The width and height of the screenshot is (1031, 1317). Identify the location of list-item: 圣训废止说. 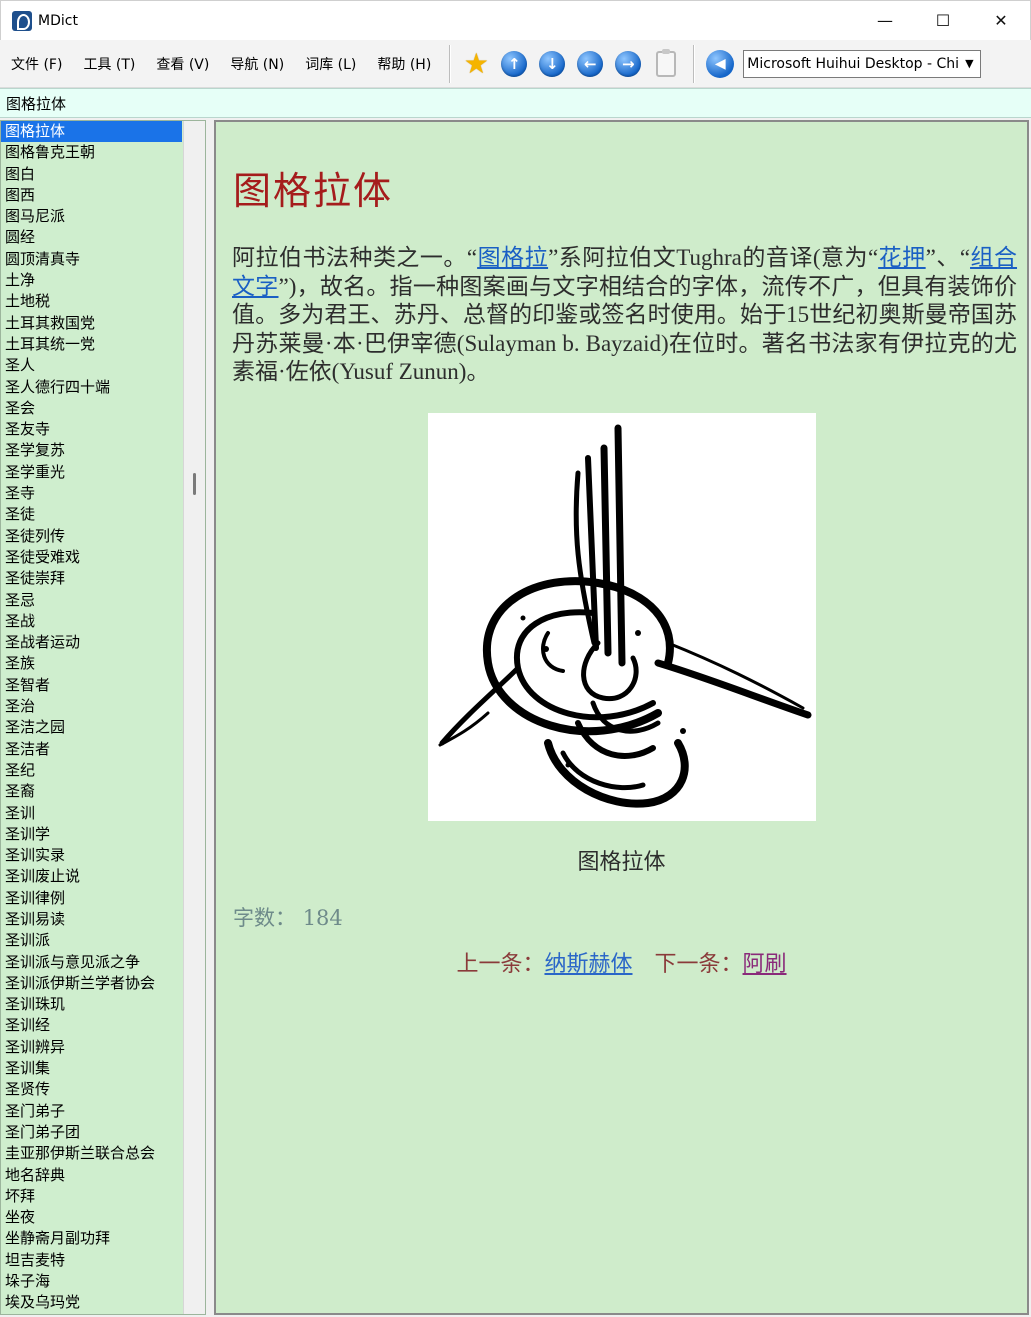
(91, 876).